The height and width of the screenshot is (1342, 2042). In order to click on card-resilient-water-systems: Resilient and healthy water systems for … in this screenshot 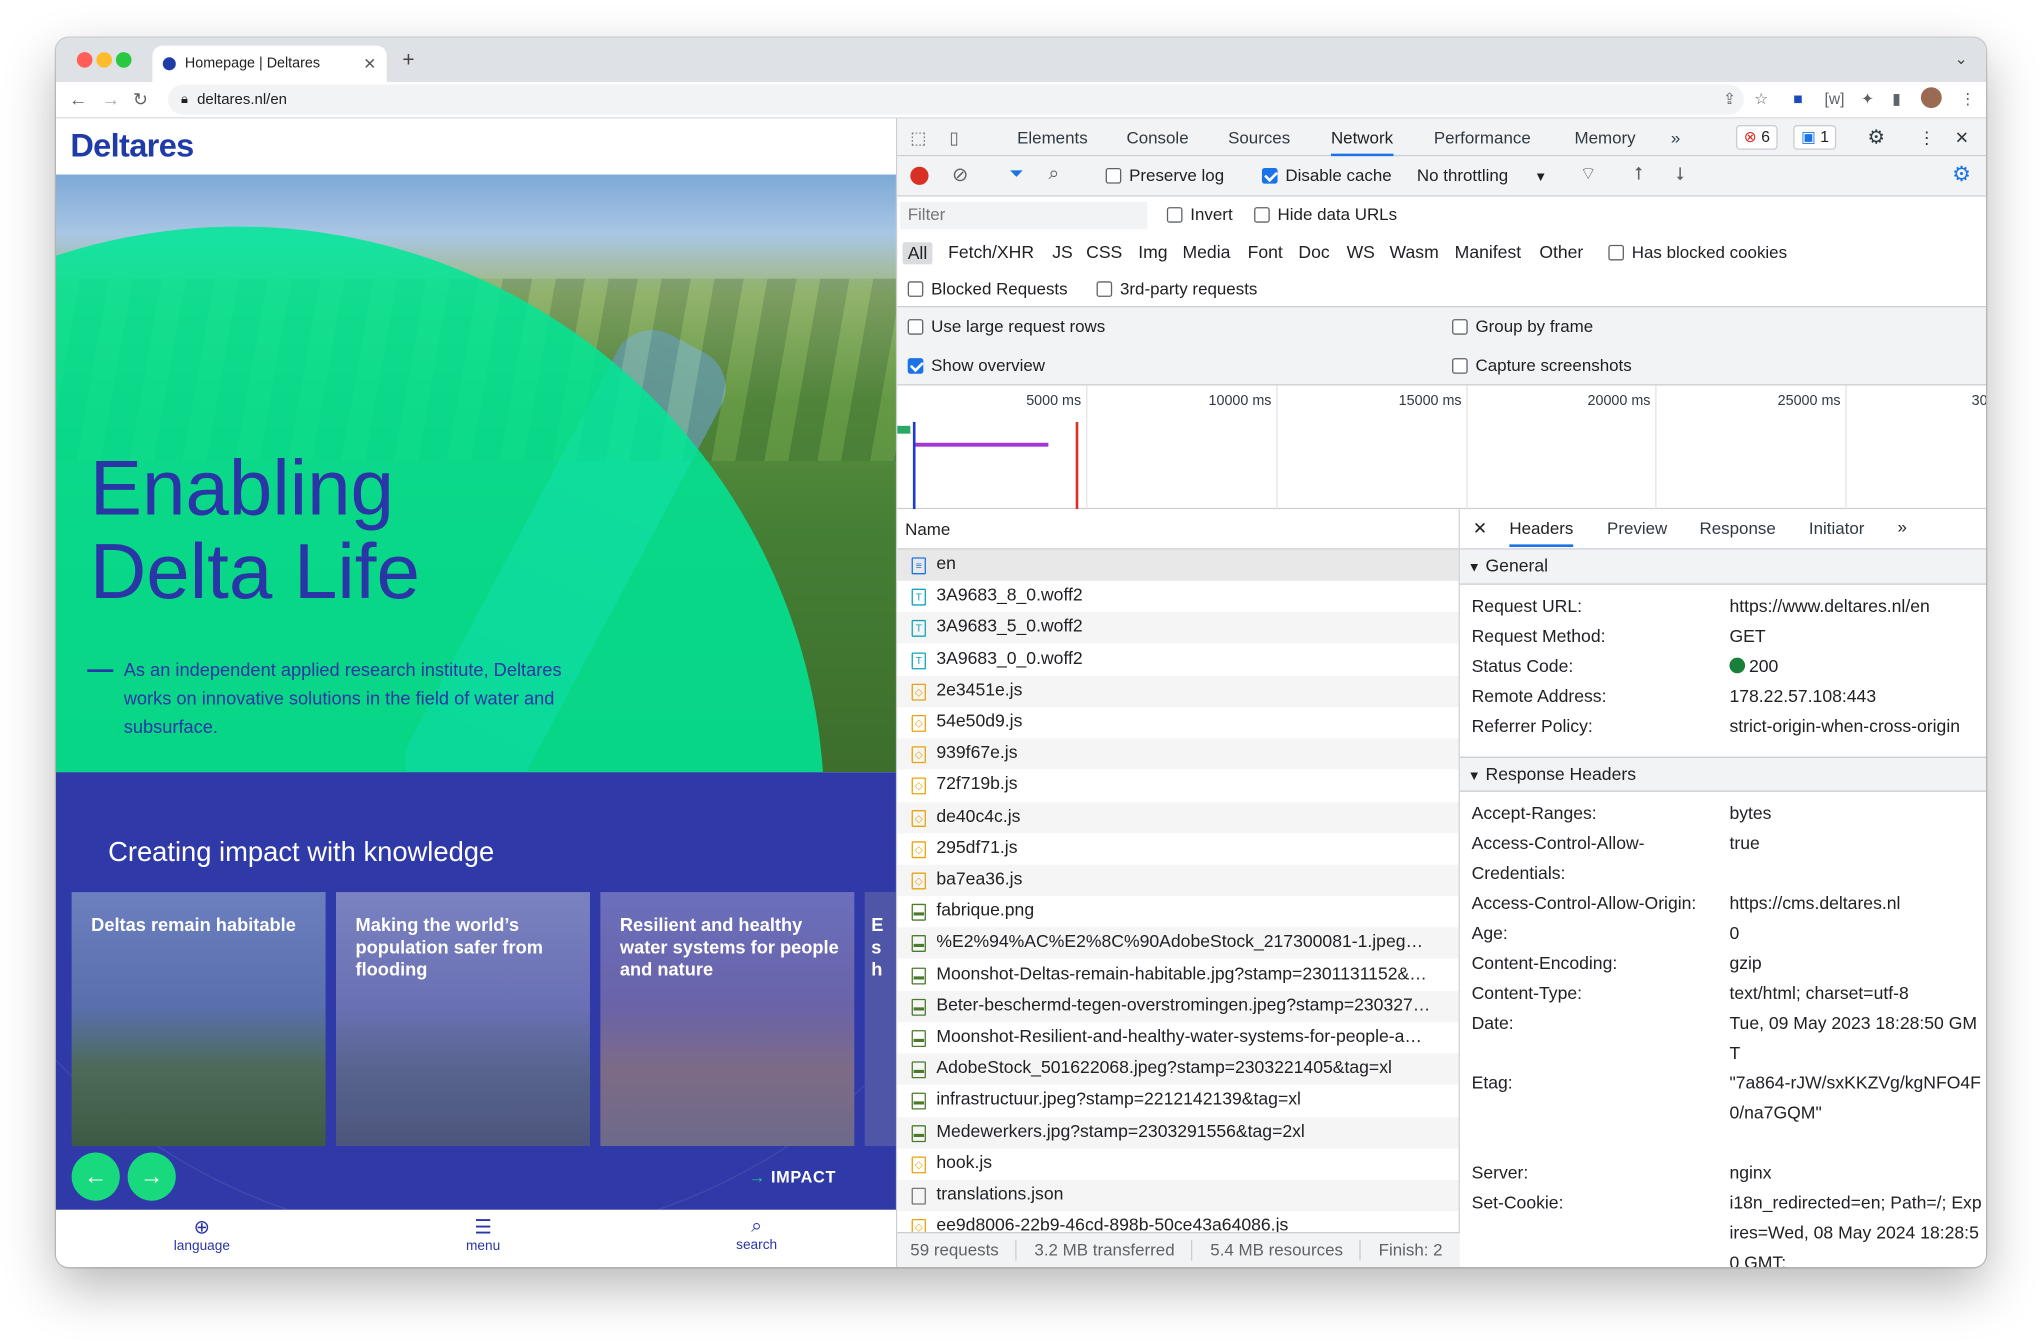, I will do `click(727, 1019)`.